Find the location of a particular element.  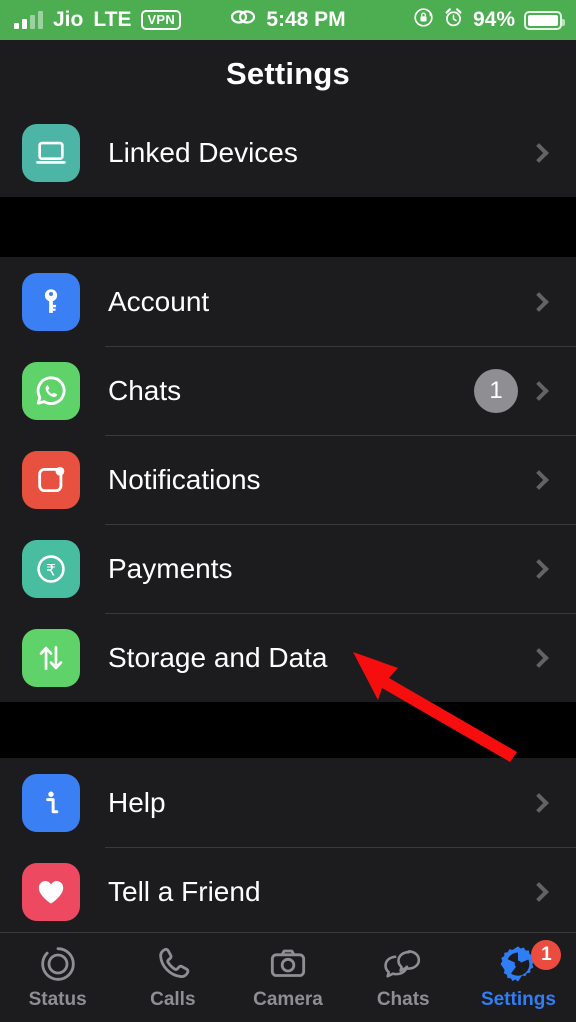

settings-row-account: Account is located at coordinates (288, 301).